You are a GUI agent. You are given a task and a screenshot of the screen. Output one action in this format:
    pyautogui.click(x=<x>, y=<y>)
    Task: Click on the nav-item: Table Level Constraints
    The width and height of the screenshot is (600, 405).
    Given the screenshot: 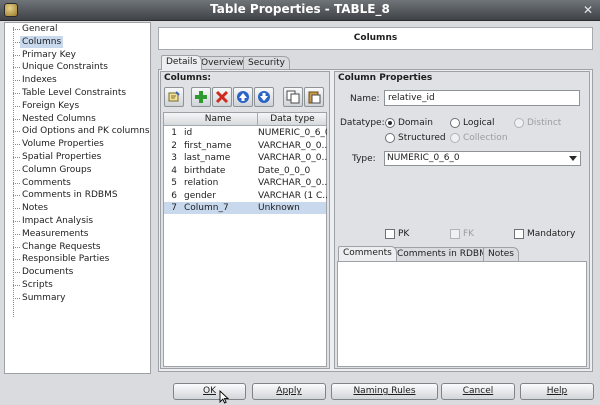 What is the action you would take?
    pyautogui.click(x=77, y=93)
    